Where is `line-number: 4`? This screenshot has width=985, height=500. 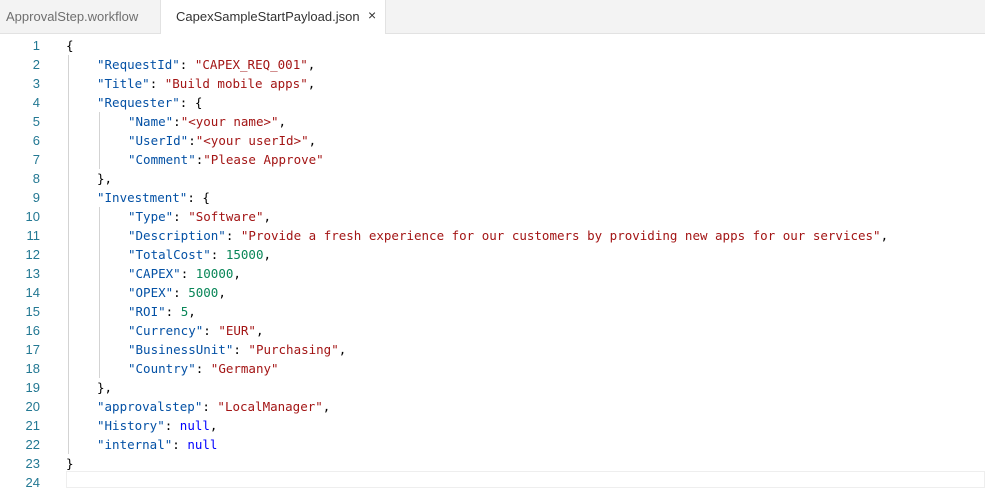
line-number: 4 is located at coordinates (36, 102).